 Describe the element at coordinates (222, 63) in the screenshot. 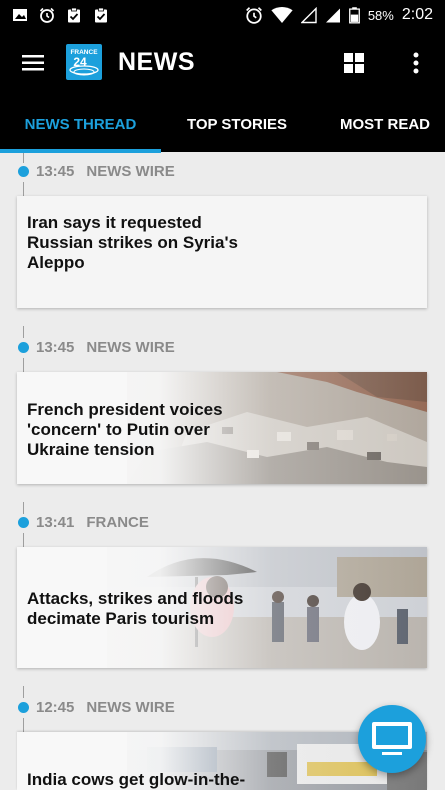

I see `app-bar: FRANCE 24 NEWS` at that location.